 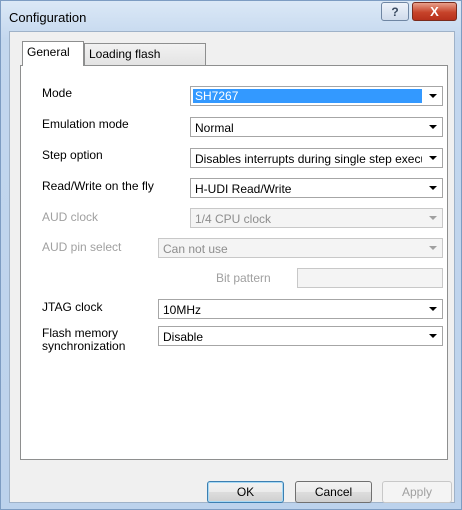 I want to click on aud-pin-select-value: Can not use, so click(x=195, y=249).